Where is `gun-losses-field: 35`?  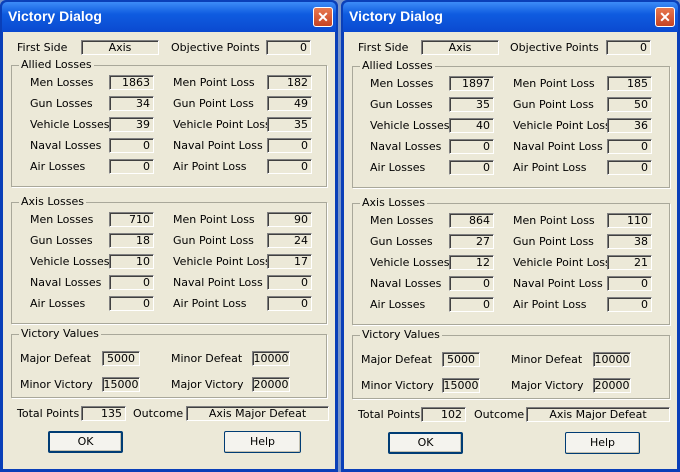 gun-losses-field: 35 is located at coordinates (471, 104).